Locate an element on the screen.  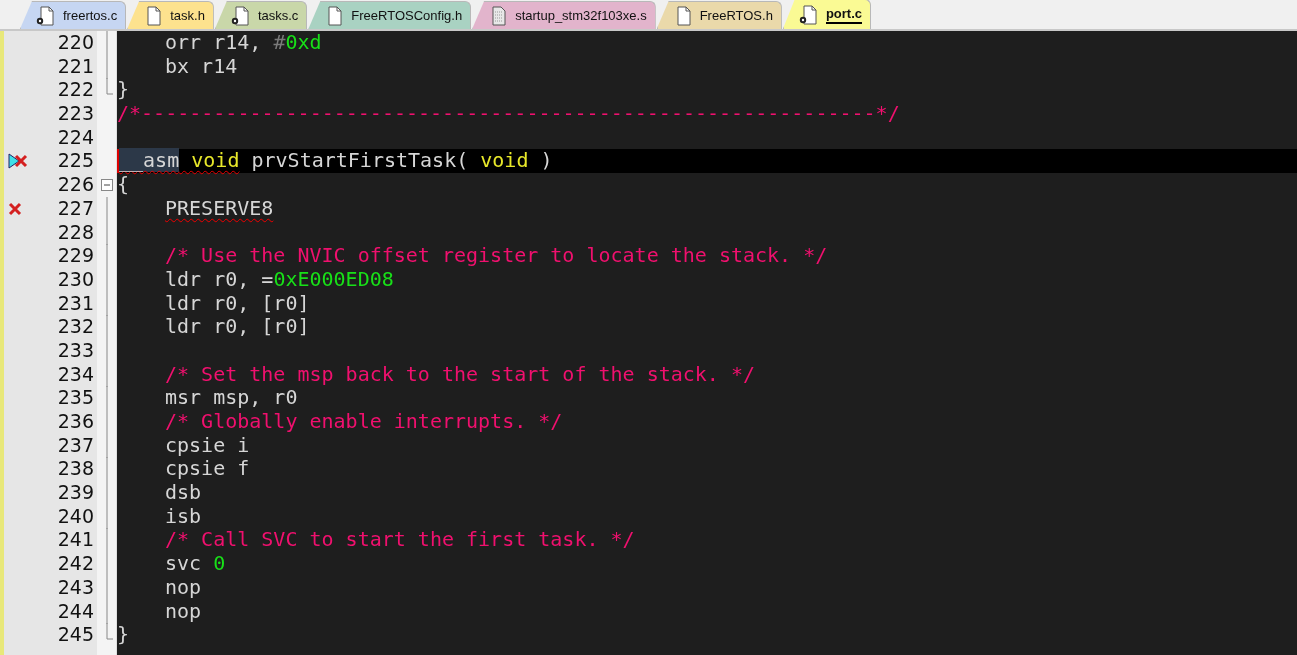
code-comment: /* Call SVC to start the first task. */ is located at coordinates (400, 539).